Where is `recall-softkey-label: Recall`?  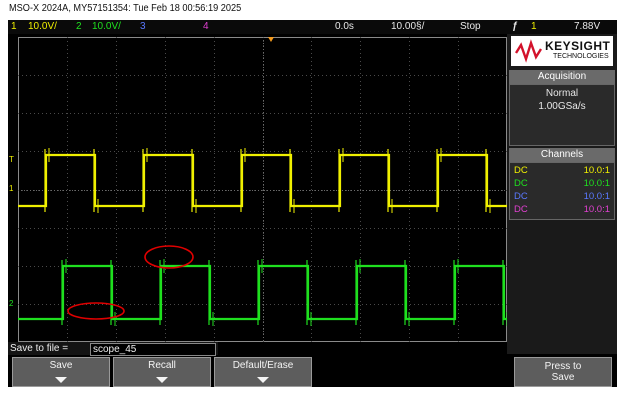
recall-softkey-label: Recall is located at coordinates (162, 365).